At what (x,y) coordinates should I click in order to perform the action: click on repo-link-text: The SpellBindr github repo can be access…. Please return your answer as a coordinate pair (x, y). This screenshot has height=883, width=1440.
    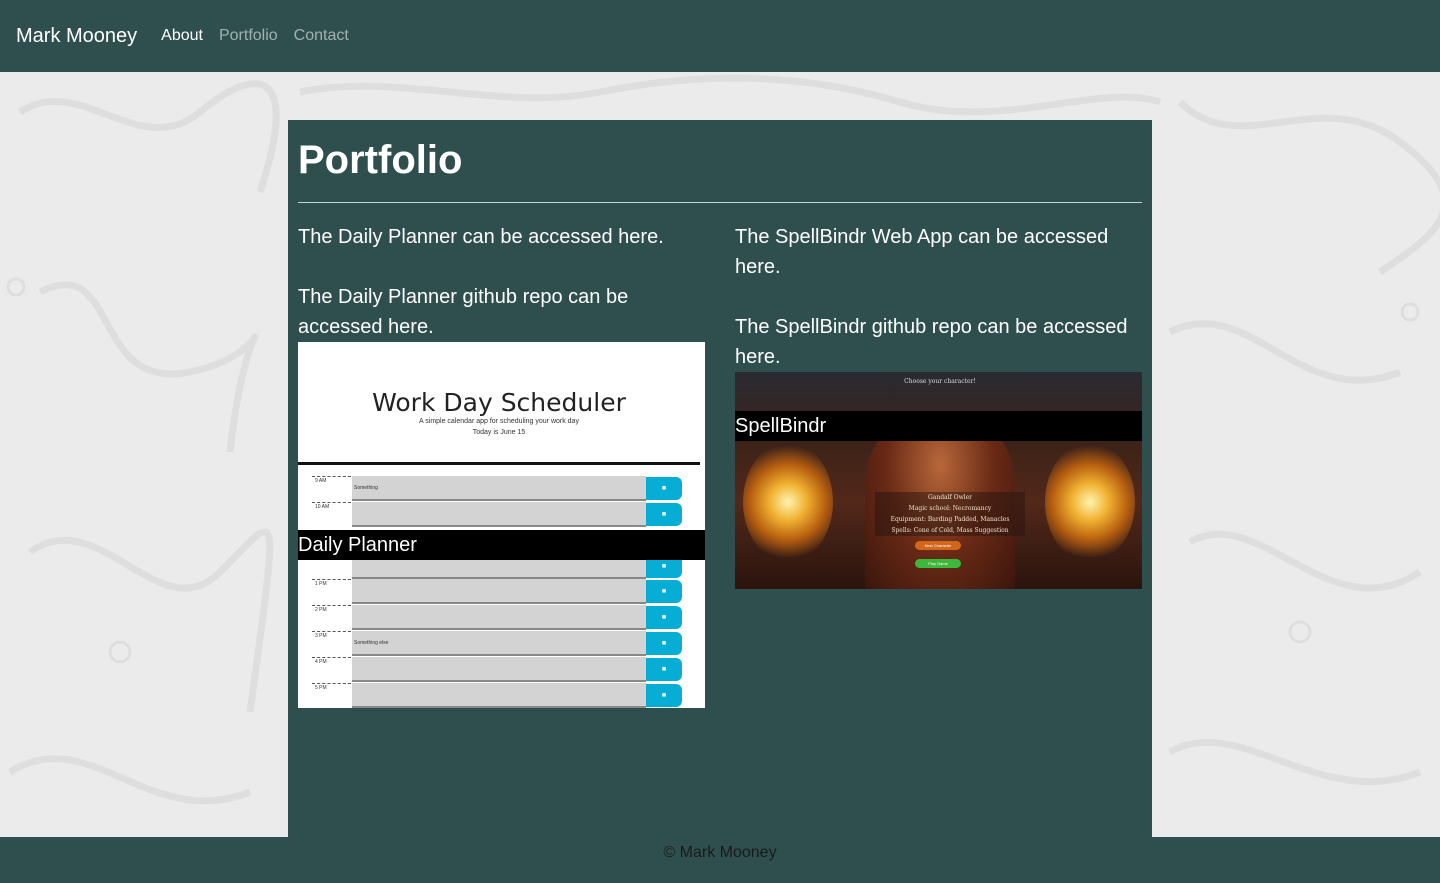
    Looking at the image, I should click on (938, 342).